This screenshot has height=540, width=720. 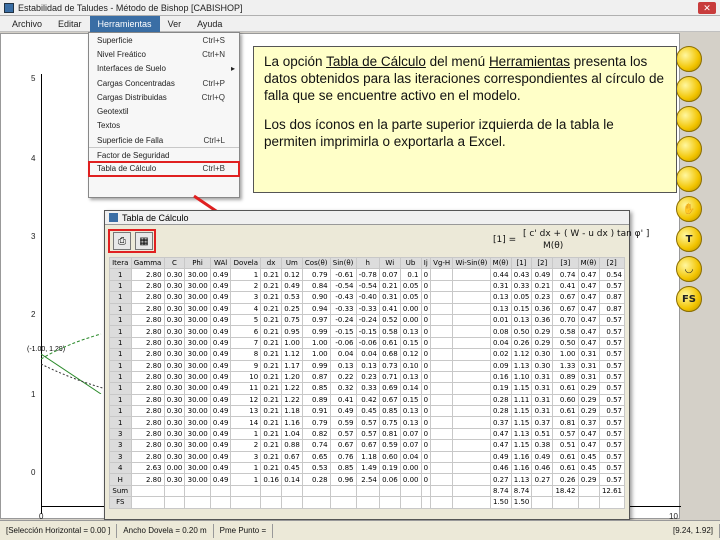 What do you see at coordinates (410, 263) in the screenshot?
I see `column-header: Ub` at bounding box center [410, 263].